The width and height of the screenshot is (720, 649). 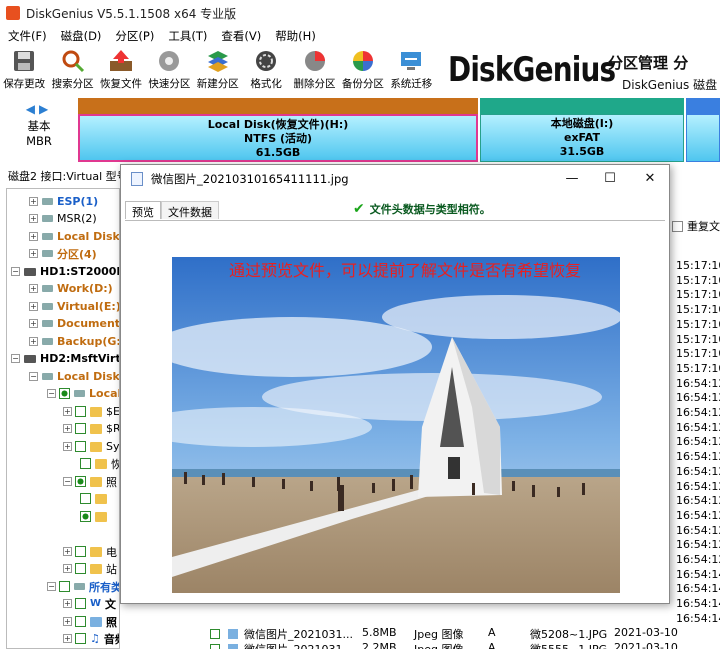 What do you see at coordinates (572, 179) in the screenshot?
I see `minimize-button: —` at bounding box center [572, 179].